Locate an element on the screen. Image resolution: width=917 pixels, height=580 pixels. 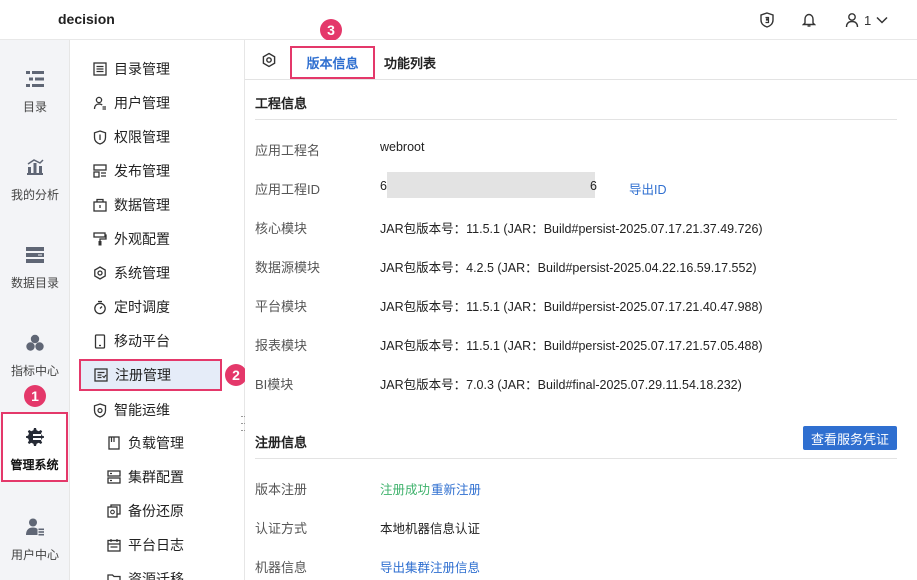
rail-item-my-analysis: 我的分析 is located at coordinates (35, 179).